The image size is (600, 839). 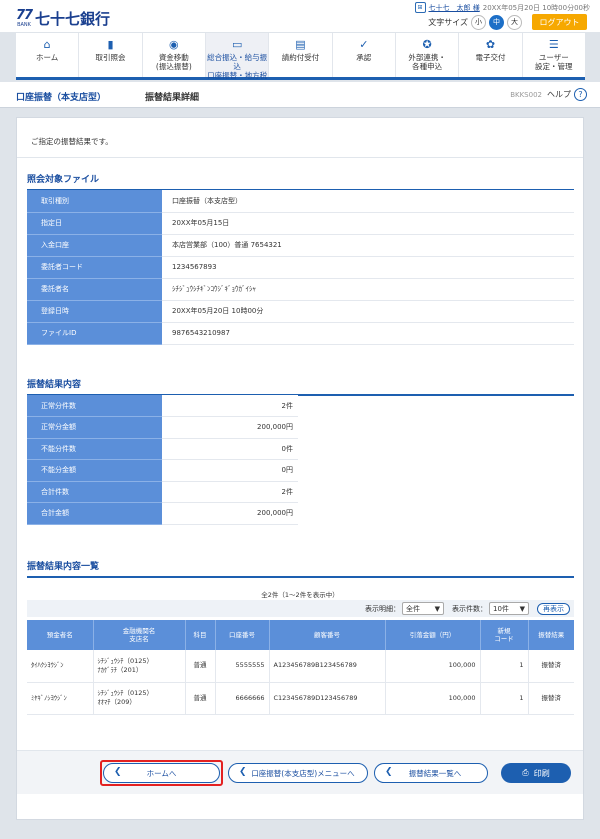 What do you see at coordinates (490, 44) in the screenshot?
I see `e-delivery-icon: ✿` at bounding box center [490, 44].